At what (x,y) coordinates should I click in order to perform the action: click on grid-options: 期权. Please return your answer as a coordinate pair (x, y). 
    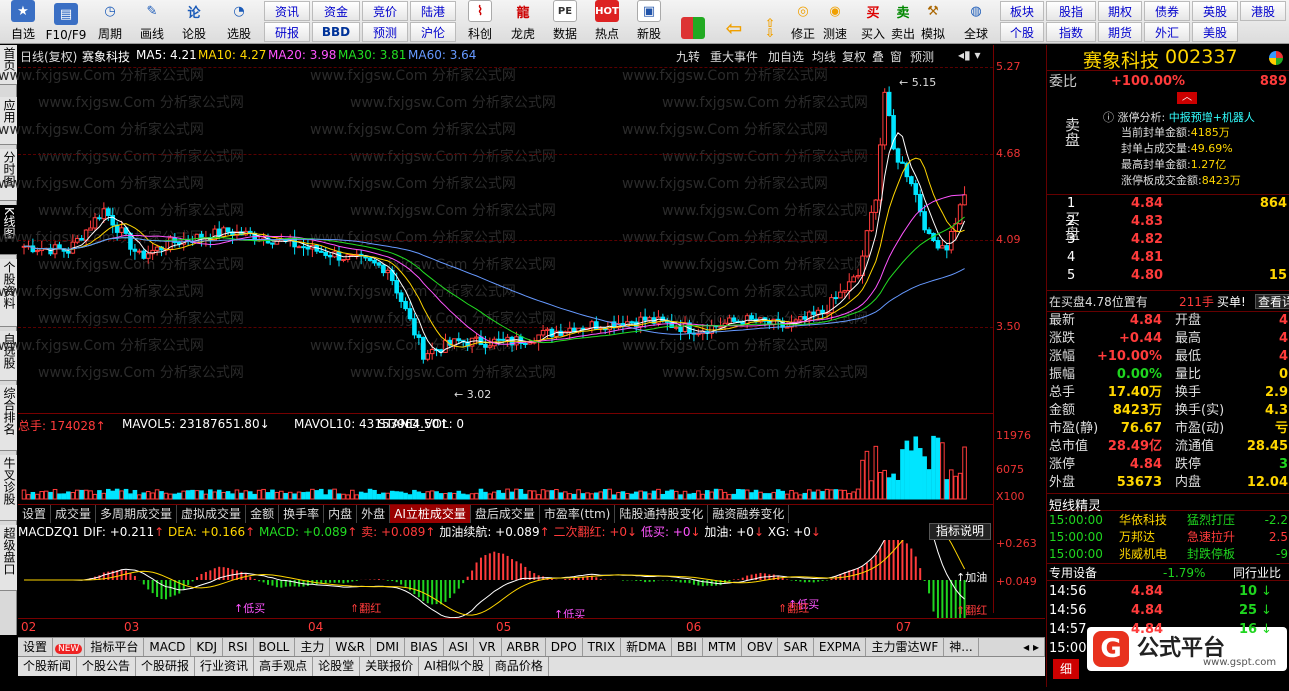
    Looking at the image, I should click on (1120, 11).